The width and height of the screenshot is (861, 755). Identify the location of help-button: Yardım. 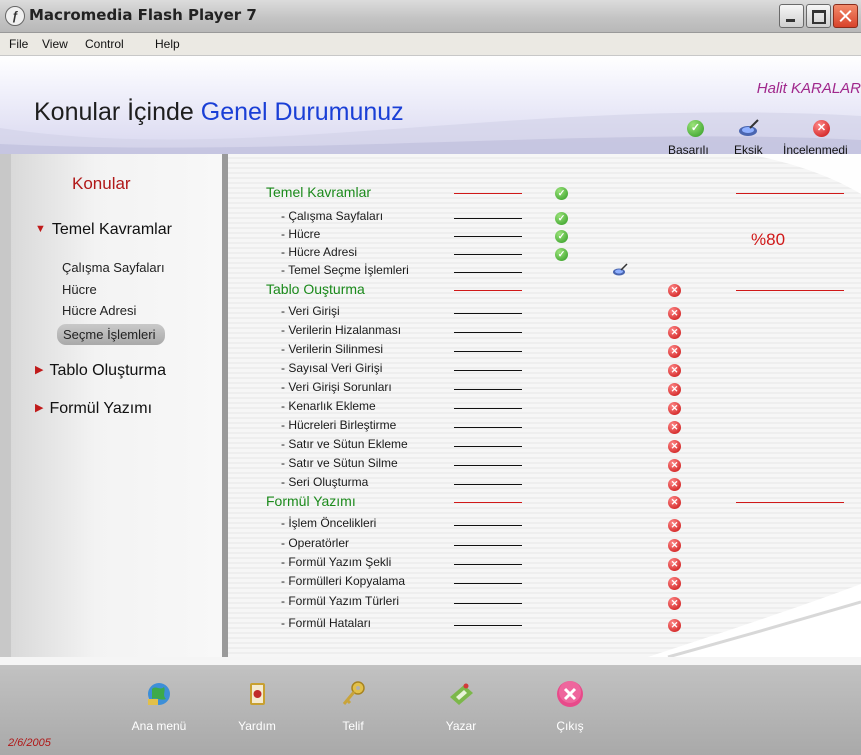
(257, 706).